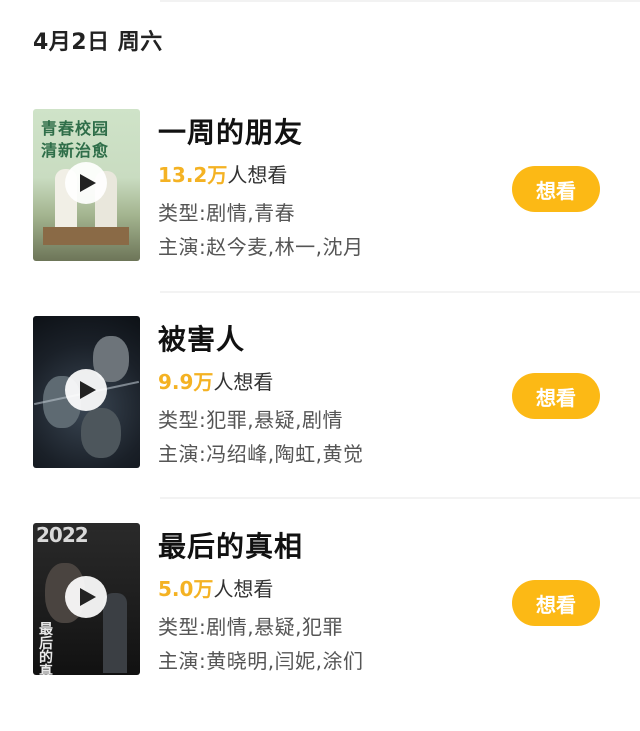  I want to click on movie-title: 一周的朋友, so click(230, 131).